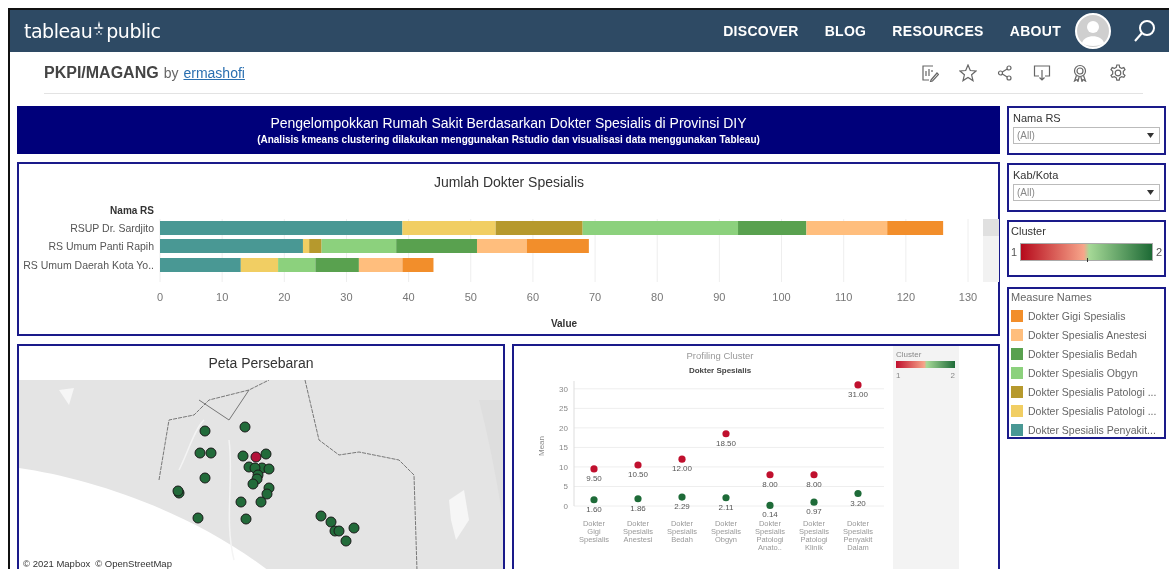 This screenshot has width=1169, height=571. I want to click on data-label: 18.50, so click(726, 443).